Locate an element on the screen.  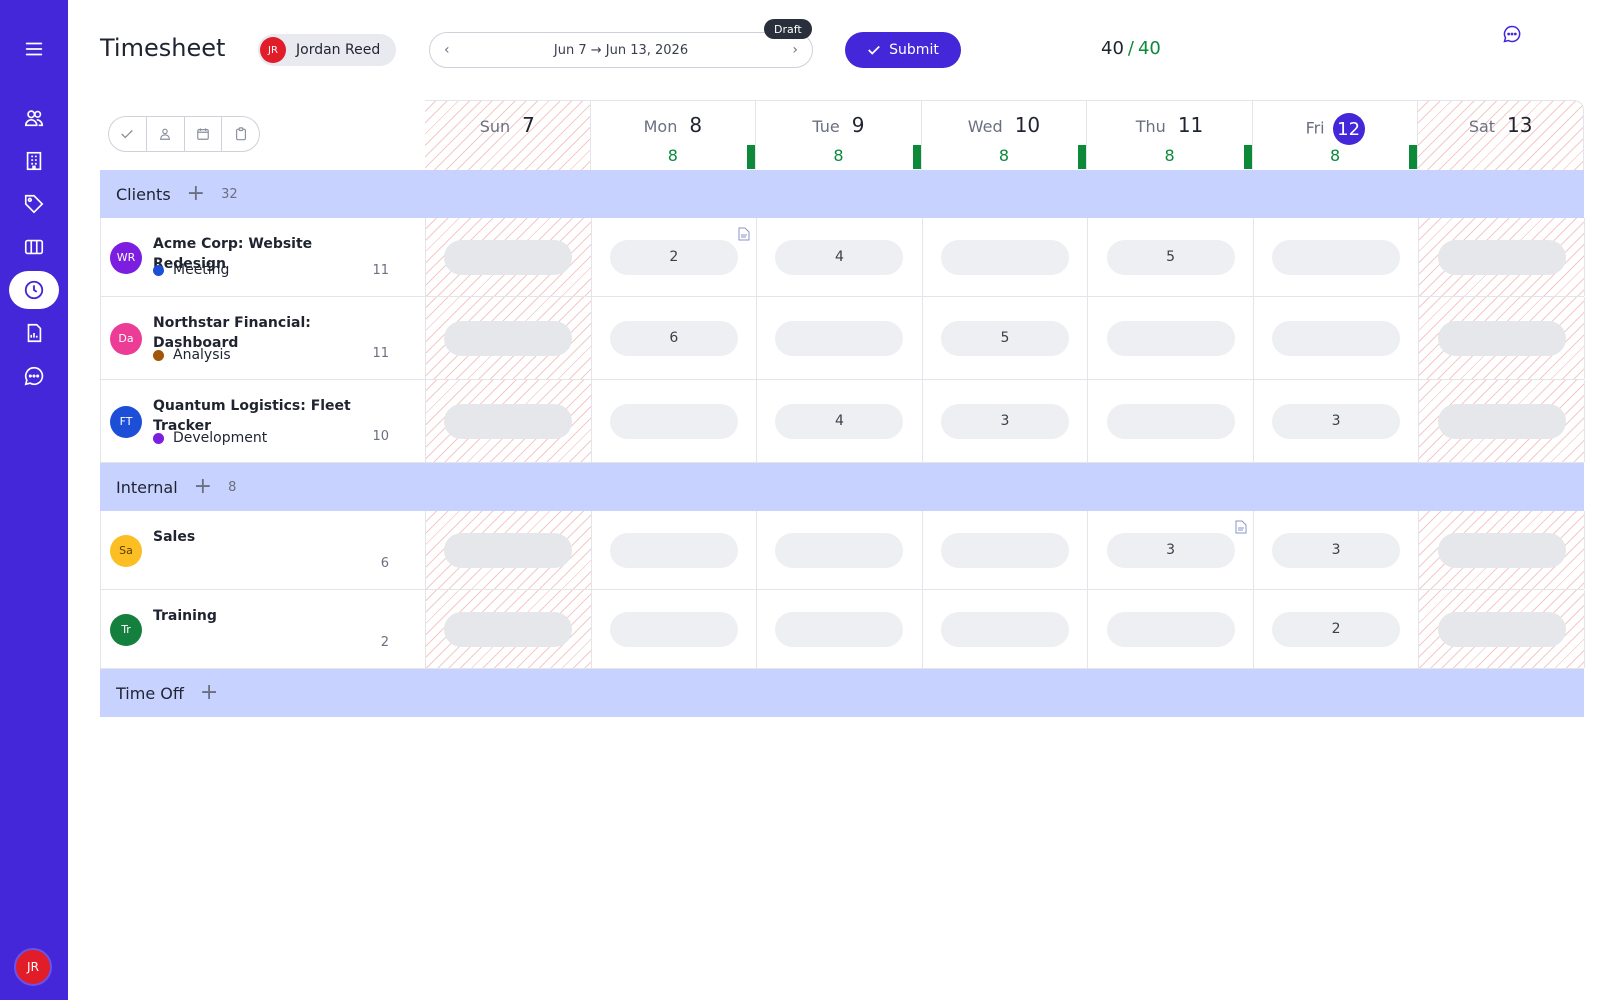
project-avatar: Sa is located at coordinates (126, 550).